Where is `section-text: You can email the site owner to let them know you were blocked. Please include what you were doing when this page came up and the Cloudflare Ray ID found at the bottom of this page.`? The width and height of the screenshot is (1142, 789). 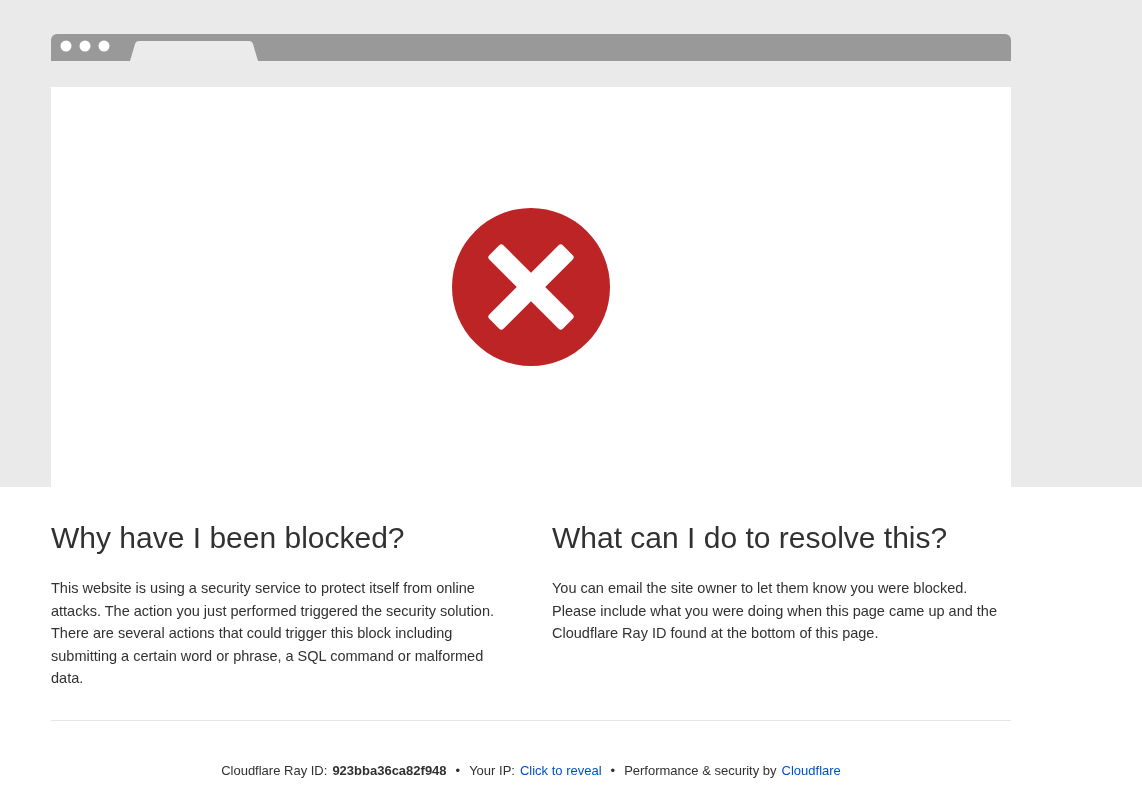 section-text: You can email the site owner to let them know you were blocked. Please include what you were doing when this page came up and the Cloudflare Ray ID found at the bottom of this page. is located at coordinates (775, 611).